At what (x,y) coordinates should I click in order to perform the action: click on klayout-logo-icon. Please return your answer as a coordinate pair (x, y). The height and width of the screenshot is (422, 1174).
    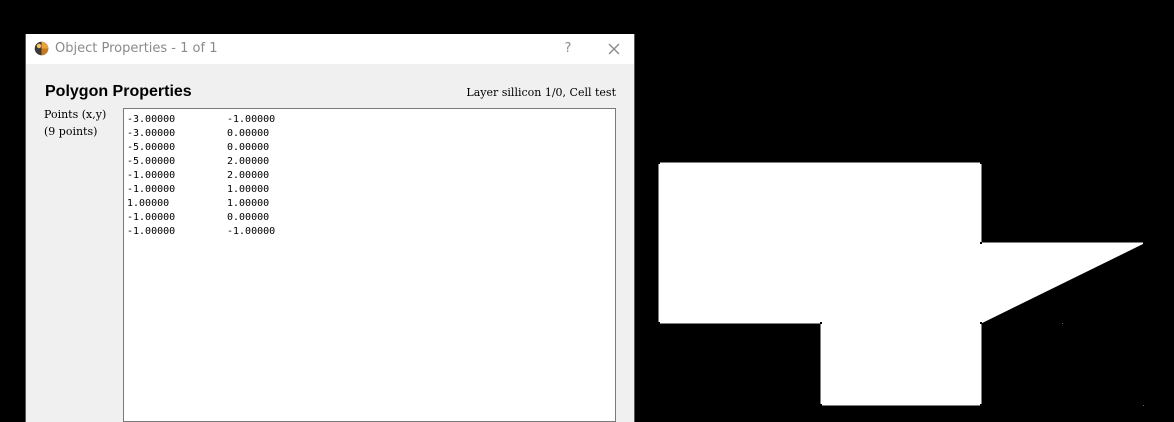
    Looking at the image, I should click on (41, 48).